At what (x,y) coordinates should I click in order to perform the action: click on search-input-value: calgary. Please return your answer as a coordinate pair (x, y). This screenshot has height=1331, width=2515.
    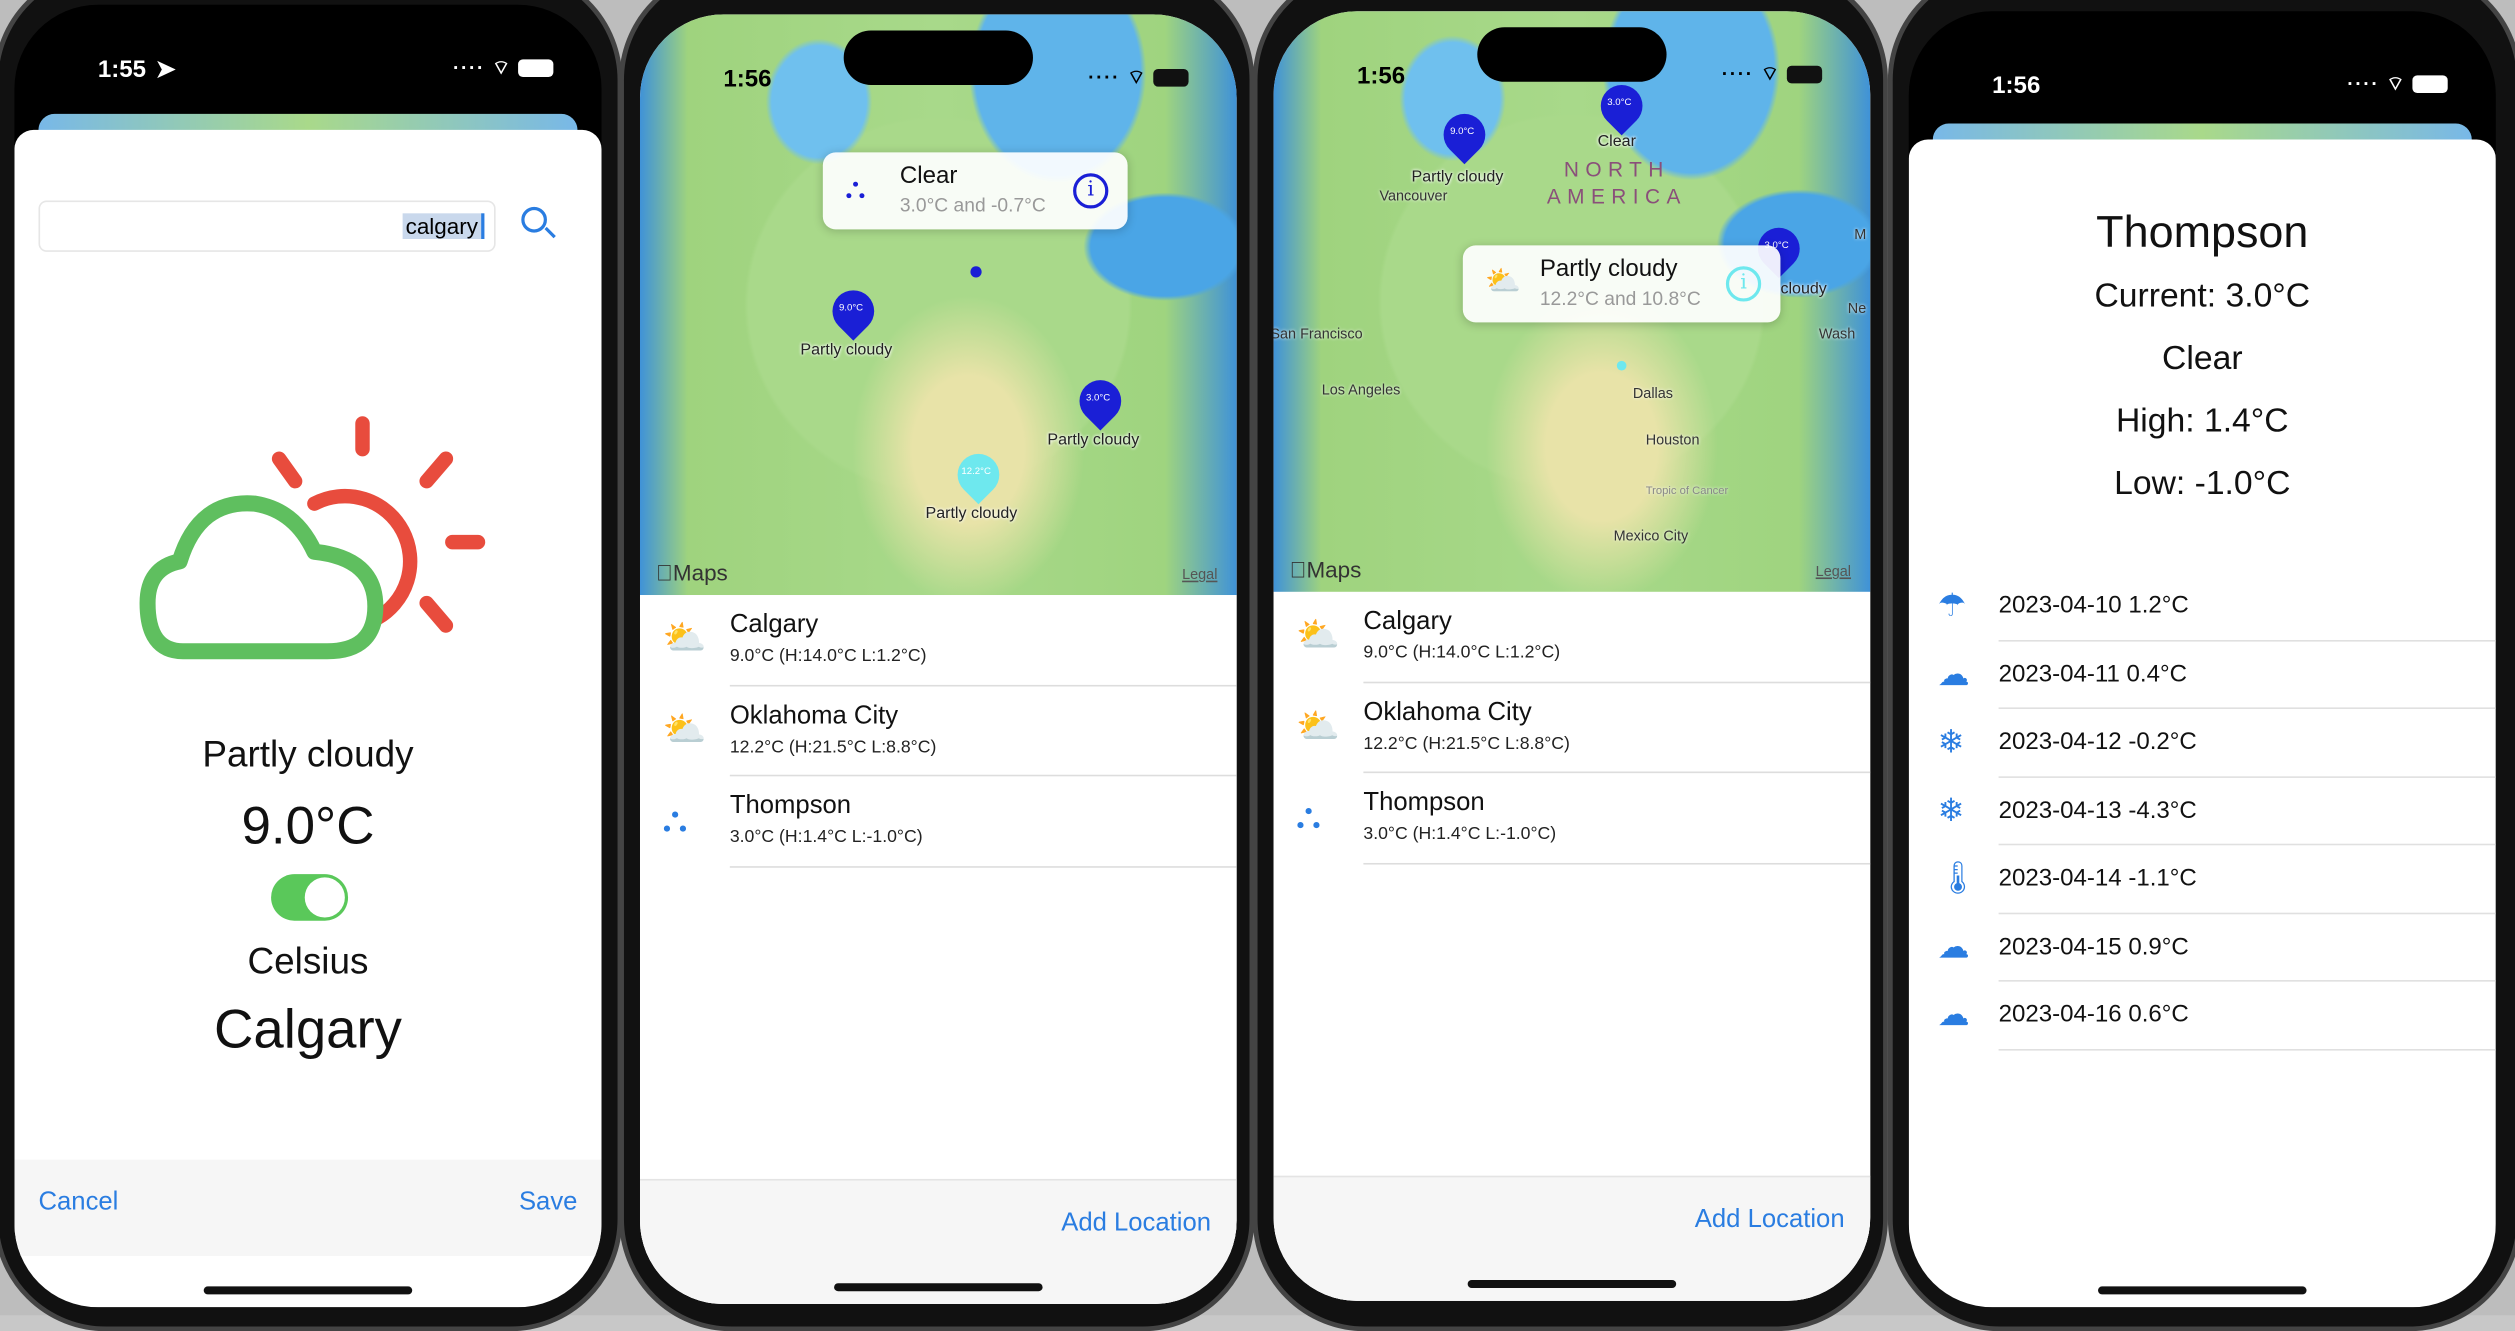
    Looking at the image, I should click on (443, 226).